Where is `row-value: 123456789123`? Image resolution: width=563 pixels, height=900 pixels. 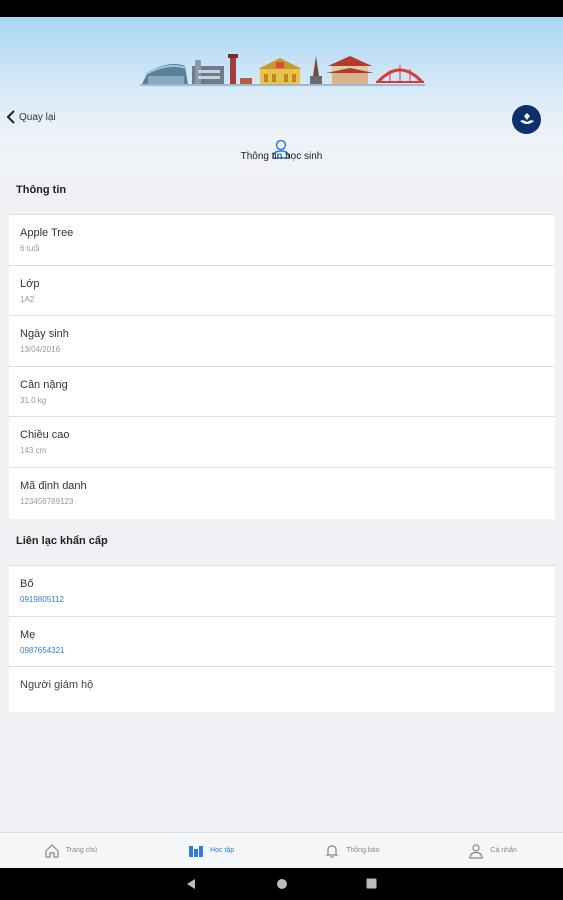
row-value: 123456789123 is located at coordinates (47, 501).